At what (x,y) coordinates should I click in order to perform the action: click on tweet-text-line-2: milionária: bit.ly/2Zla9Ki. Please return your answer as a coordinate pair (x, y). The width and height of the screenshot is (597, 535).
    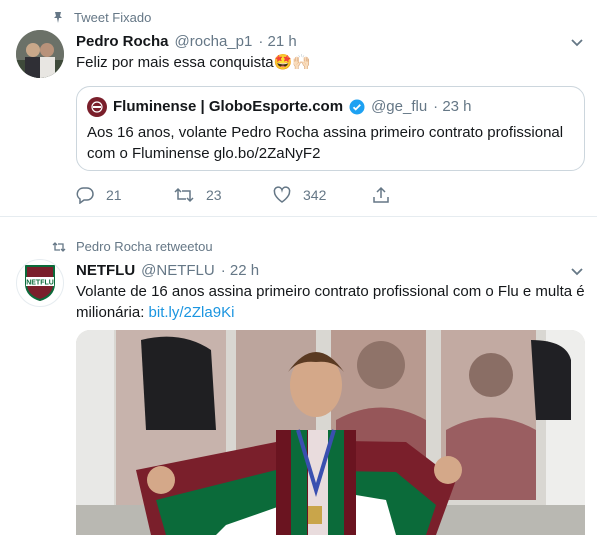
    Looking at the image, I should click on (331, 312).